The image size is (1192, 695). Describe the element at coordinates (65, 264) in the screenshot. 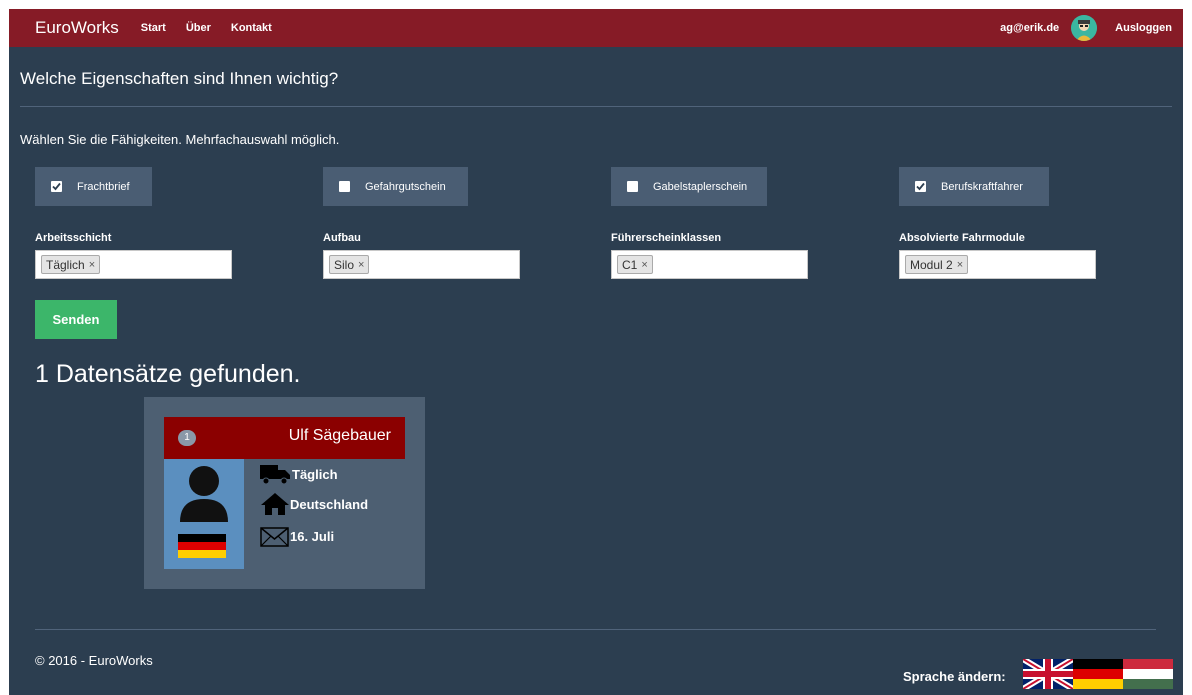

I see `tag-label: Täglich` at that location.